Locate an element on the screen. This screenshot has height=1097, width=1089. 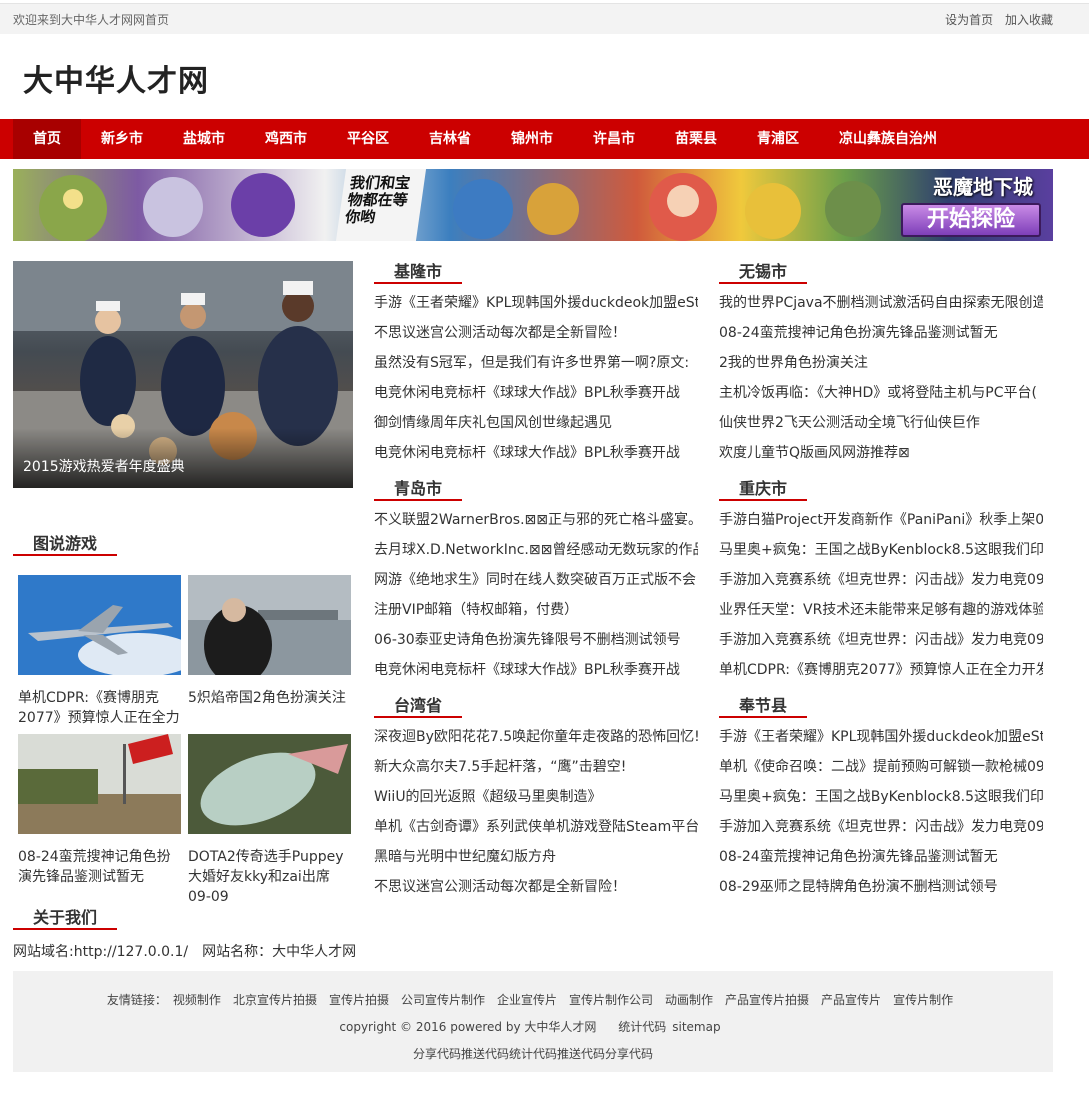
nav-item: 凉山彝族自治州 is located at coordinates (888, 139).